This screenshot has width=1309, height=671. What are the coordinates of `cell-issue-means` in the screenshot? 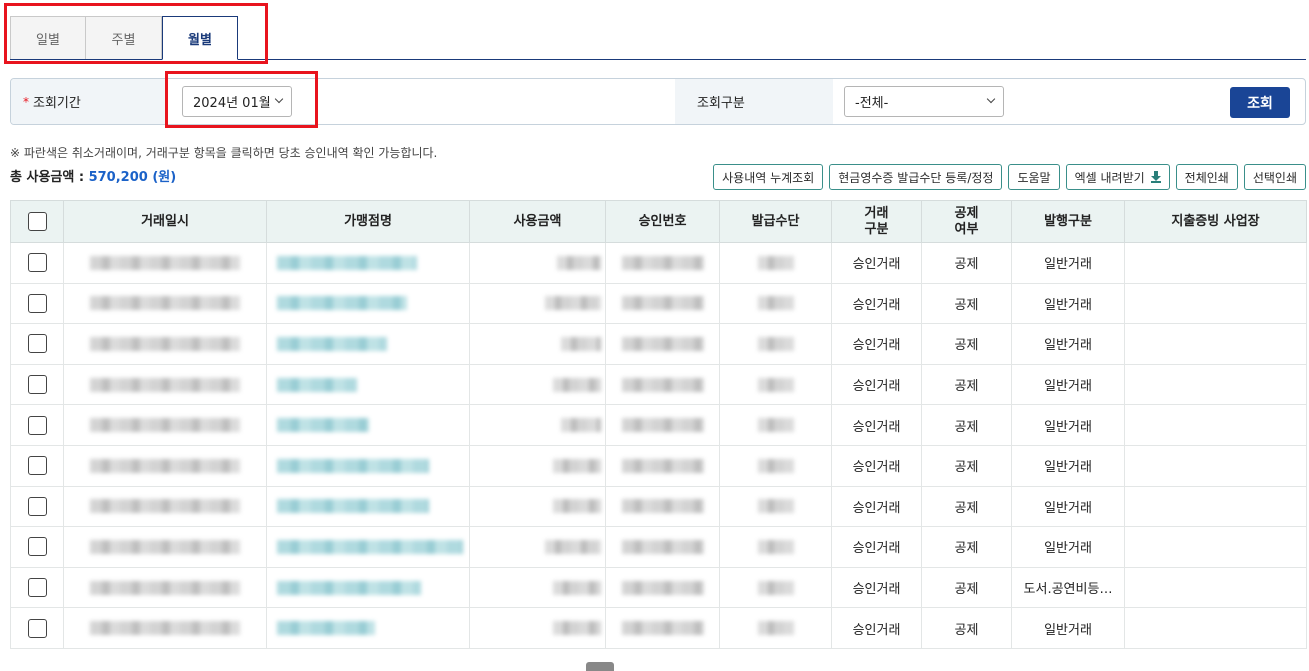 It's located at (775, 547).